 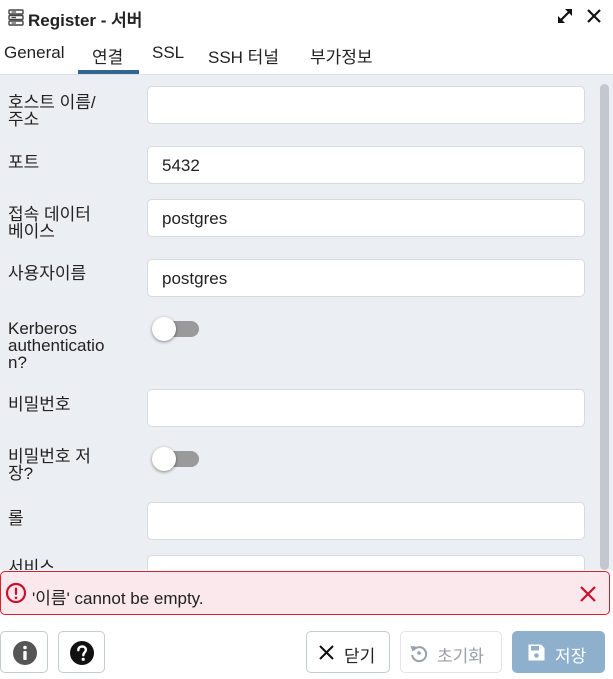 What do you see at coordinates (565, 16) in the screenshot?
I see `expand-icon` at bounding box center [565, 16].